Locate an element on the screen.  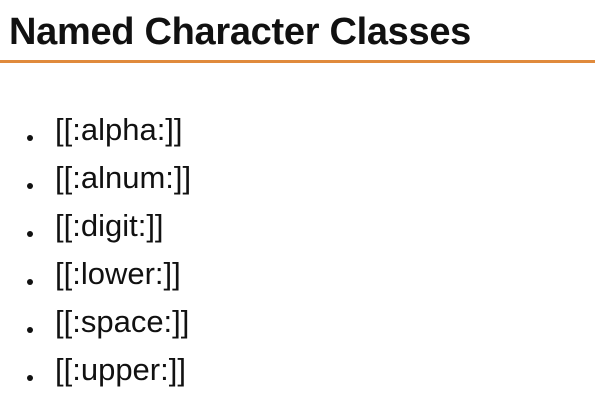
title-divider is located at coordinates (297, 61).